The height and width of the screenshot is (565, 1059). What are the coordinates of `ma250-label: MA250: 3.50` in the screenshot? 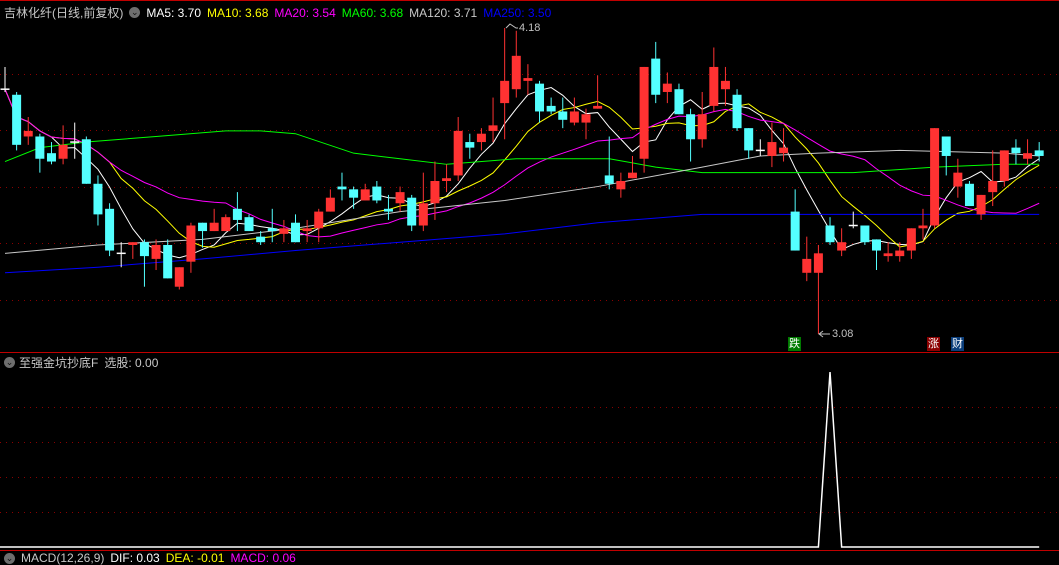 It's located at (517, 12).